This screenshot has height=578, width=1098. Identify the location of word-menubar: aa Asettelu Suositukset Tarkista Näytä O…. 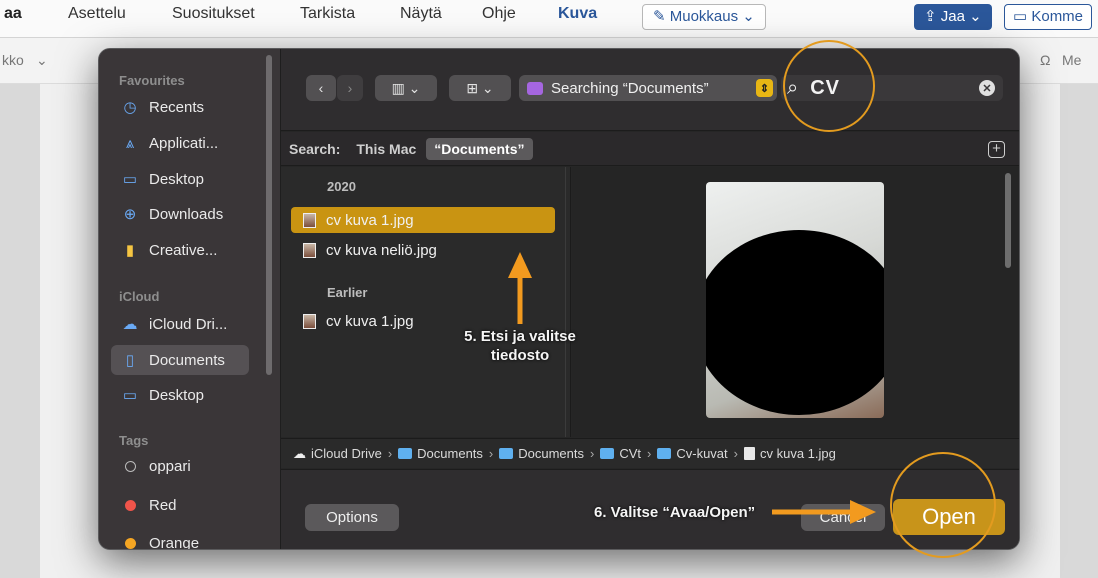
(549, 19).